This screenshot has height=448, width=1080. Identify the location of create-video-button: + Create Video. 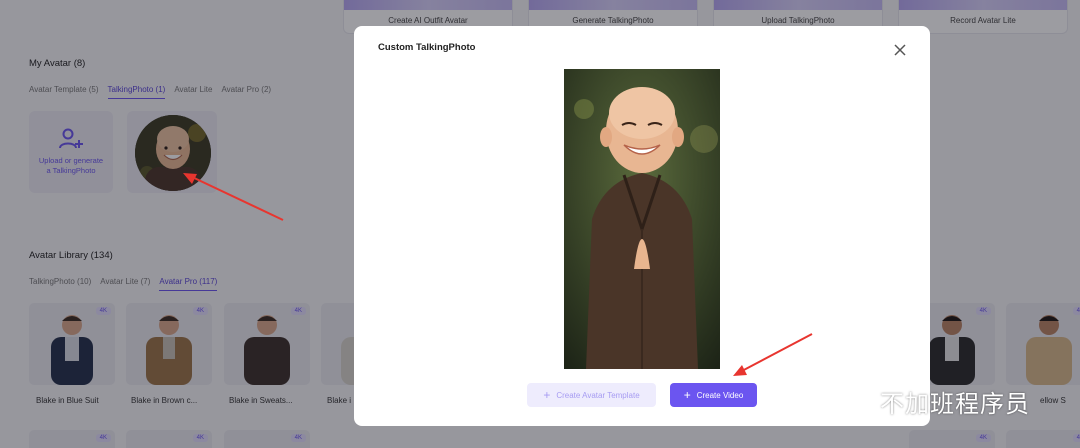
(713, 395).